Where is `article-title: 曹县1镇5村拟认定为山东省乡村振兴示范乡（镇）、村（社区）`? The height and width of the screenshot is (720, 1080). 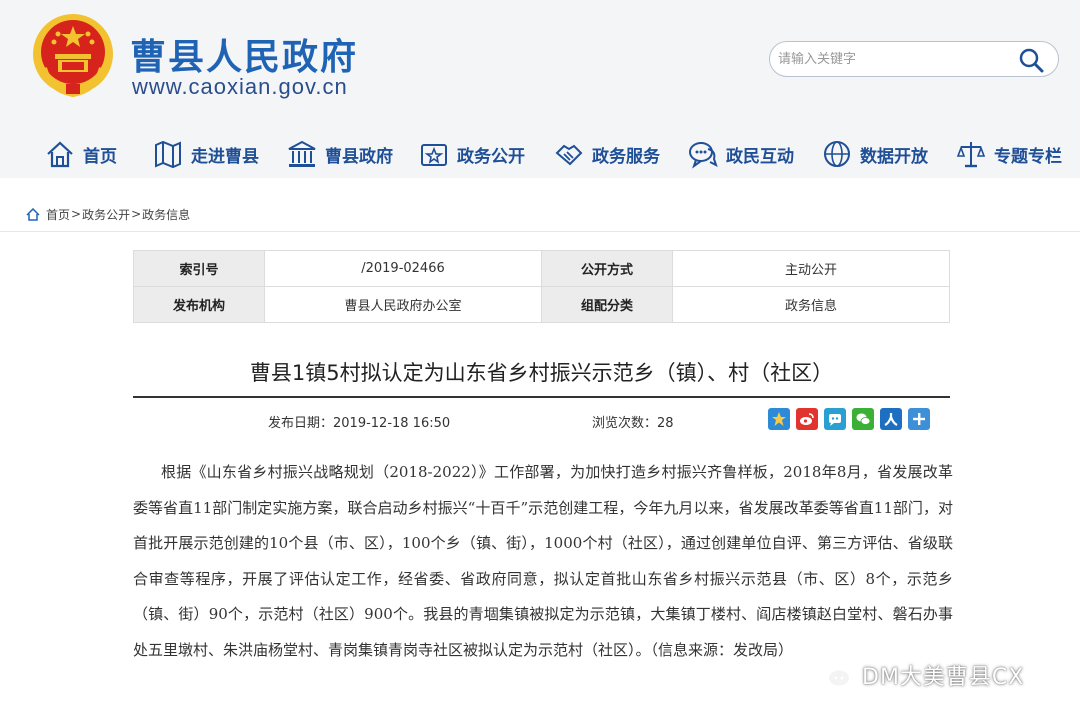
article-title: 曹县1镇5村拟认定为山东省乡村振兴示范乡（镇）、村（社区） is located at coordinates (541, 373).